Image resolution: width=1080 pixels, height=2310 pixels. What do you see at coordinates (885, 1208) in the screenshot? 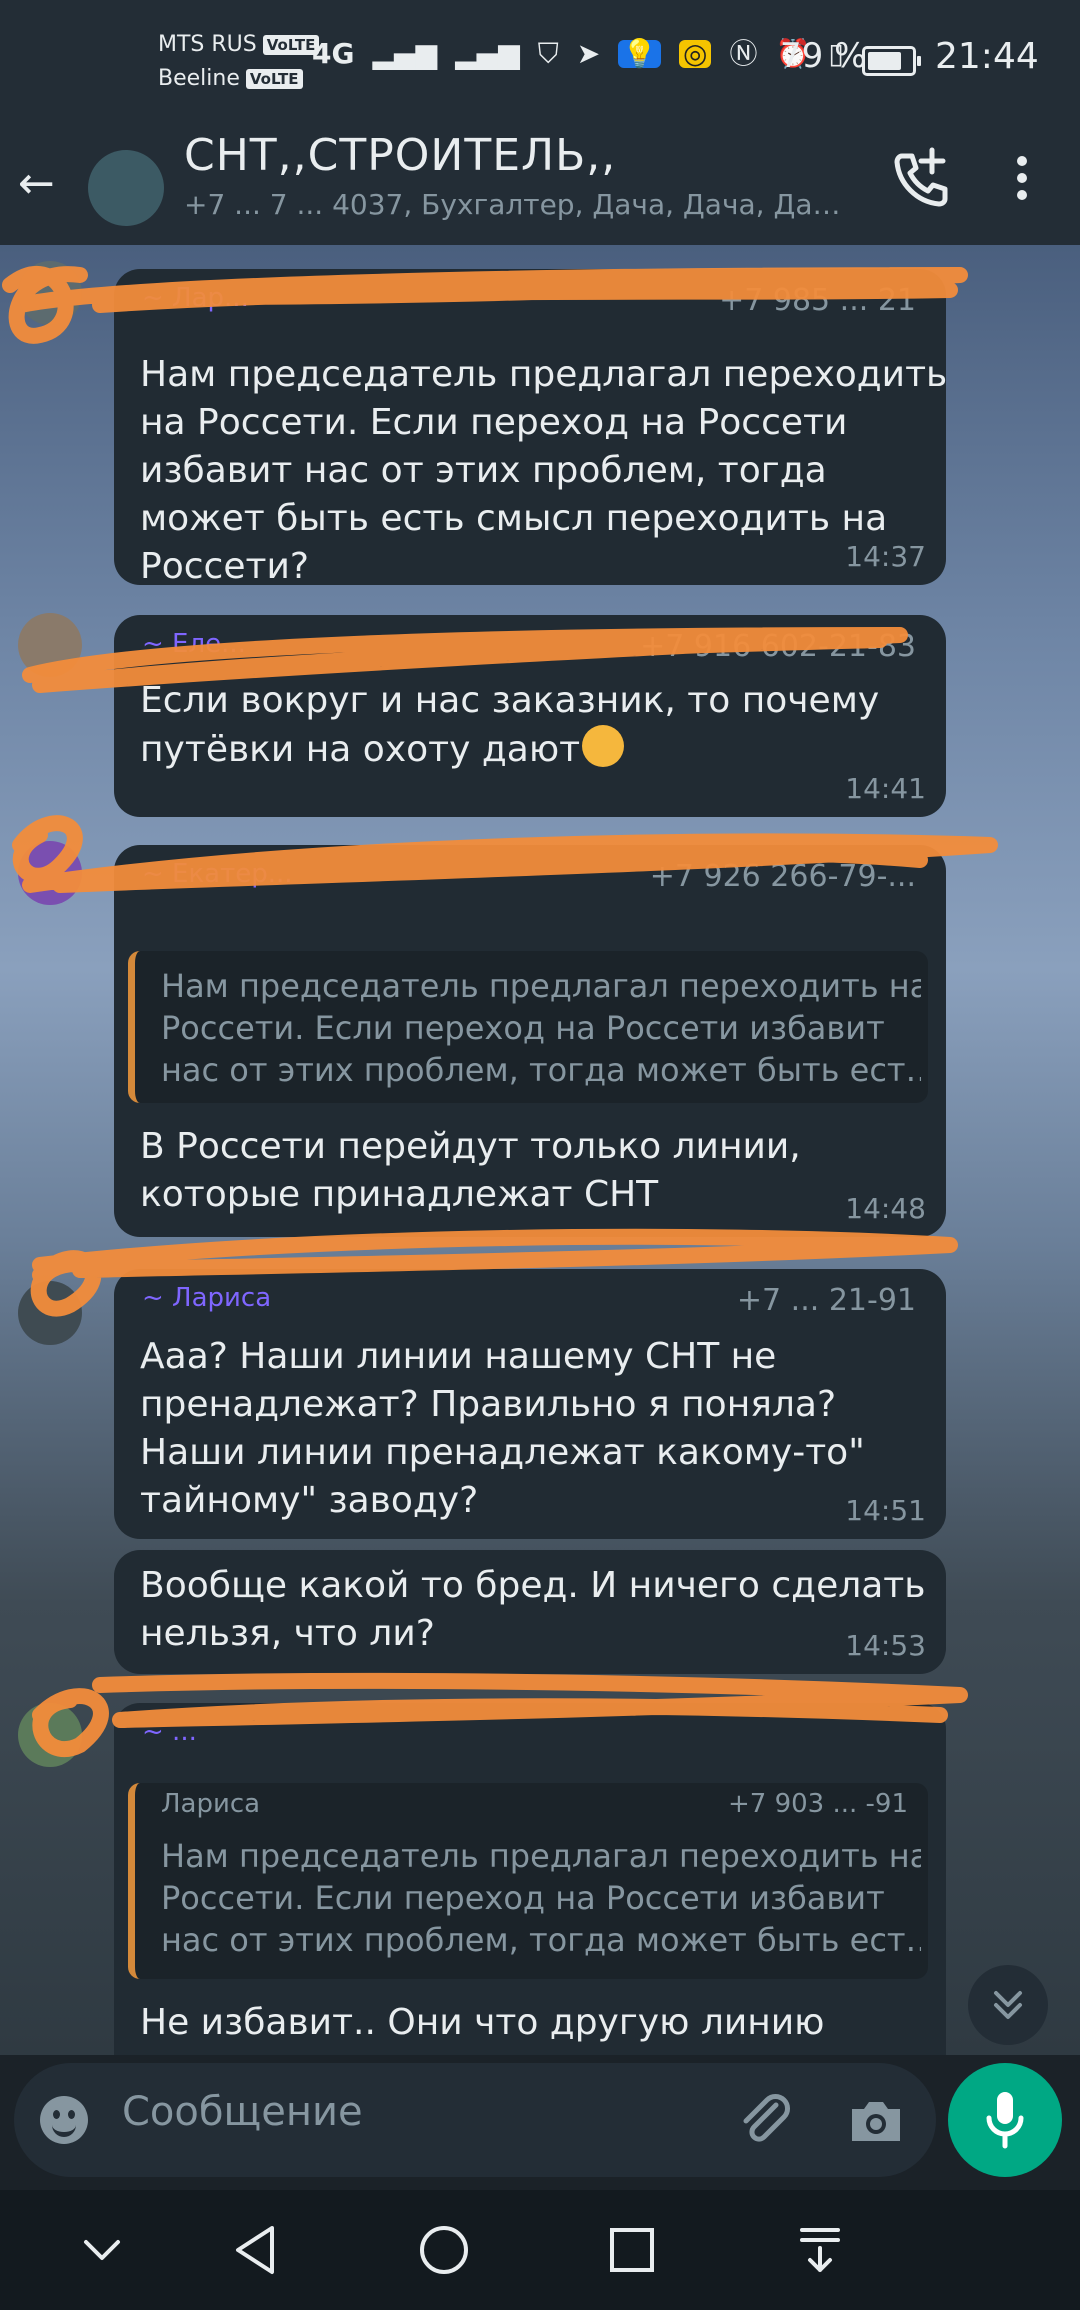
I see `message-time: 14:48` at bounding box center [885, 1208].